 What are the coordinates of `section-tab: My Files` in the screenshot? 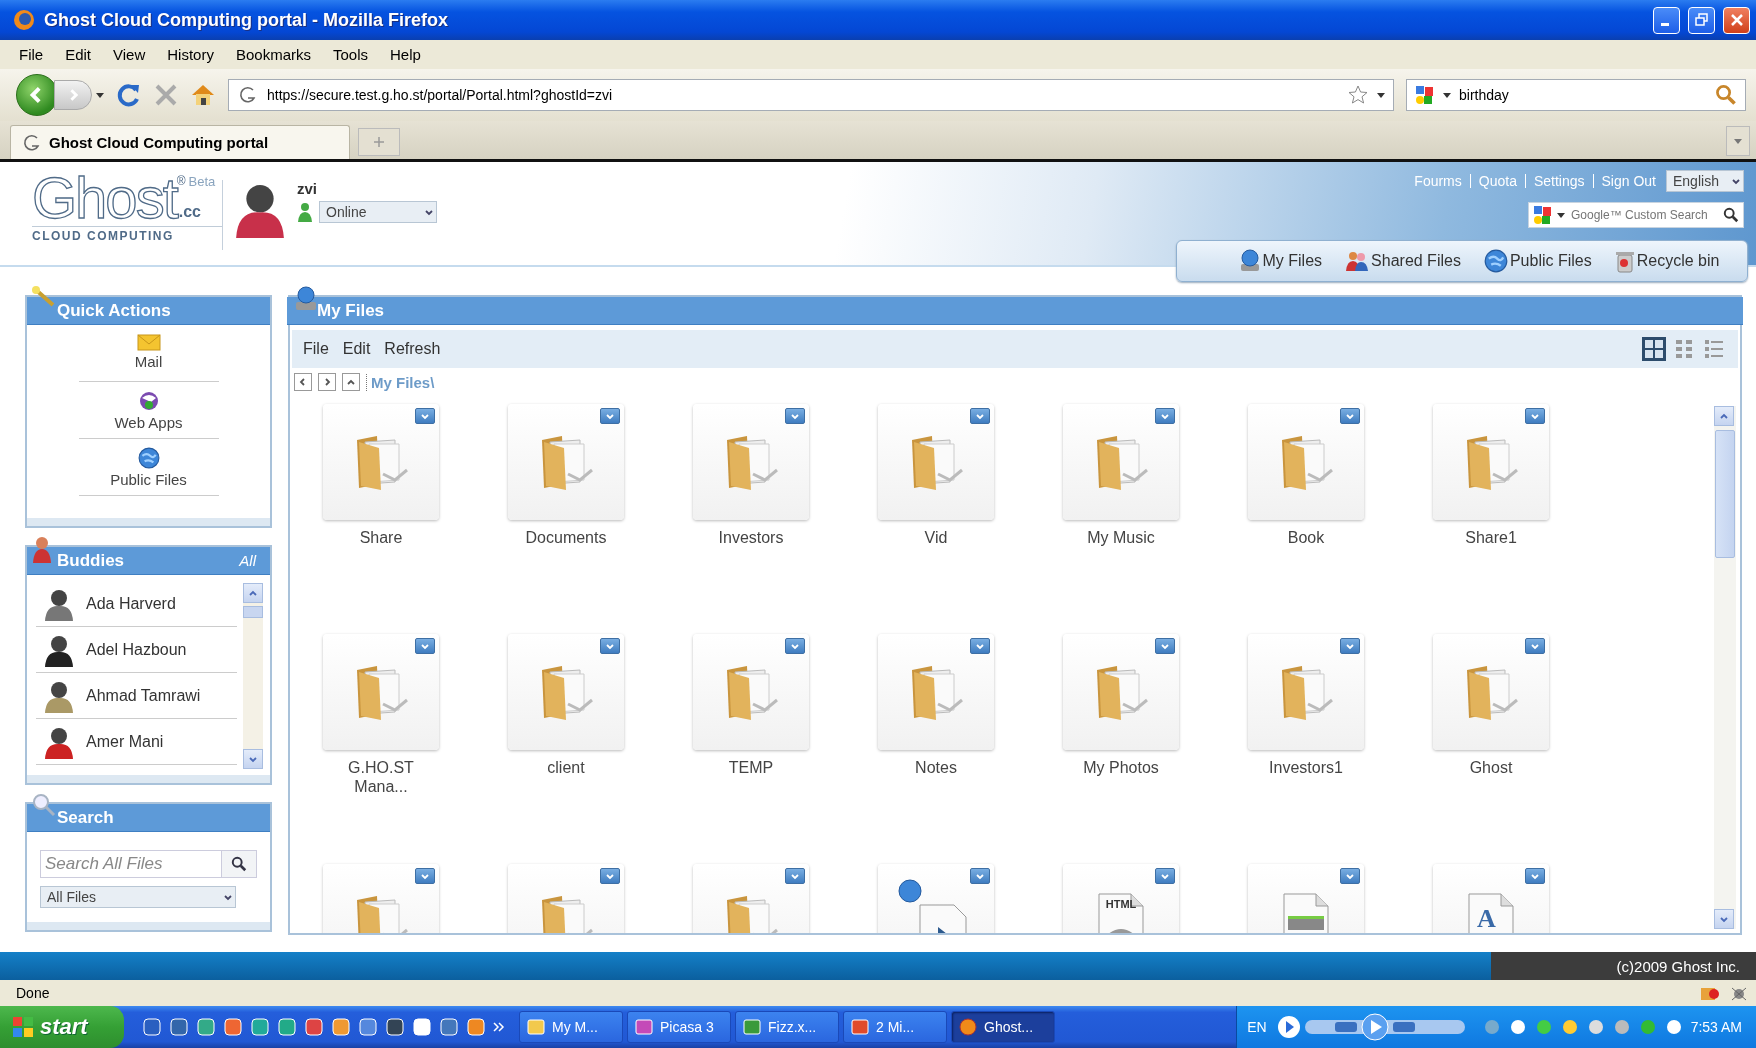 It's located at (1280, 261).